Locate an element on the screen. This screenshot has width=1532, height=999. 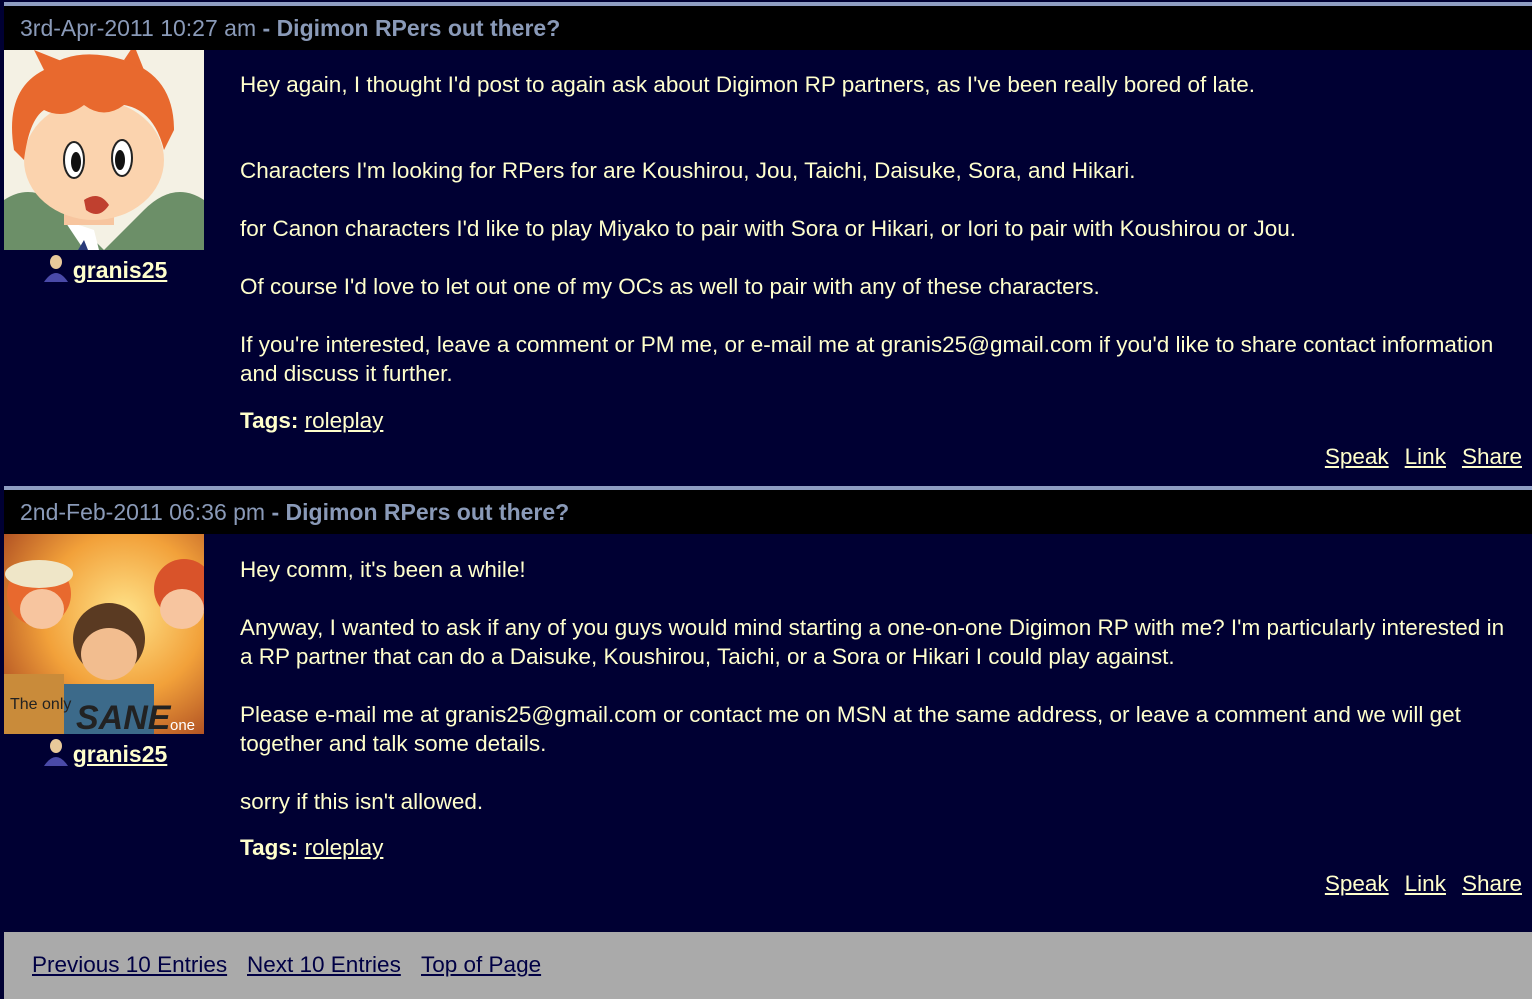
avatar is located at coordinates (104, 150).